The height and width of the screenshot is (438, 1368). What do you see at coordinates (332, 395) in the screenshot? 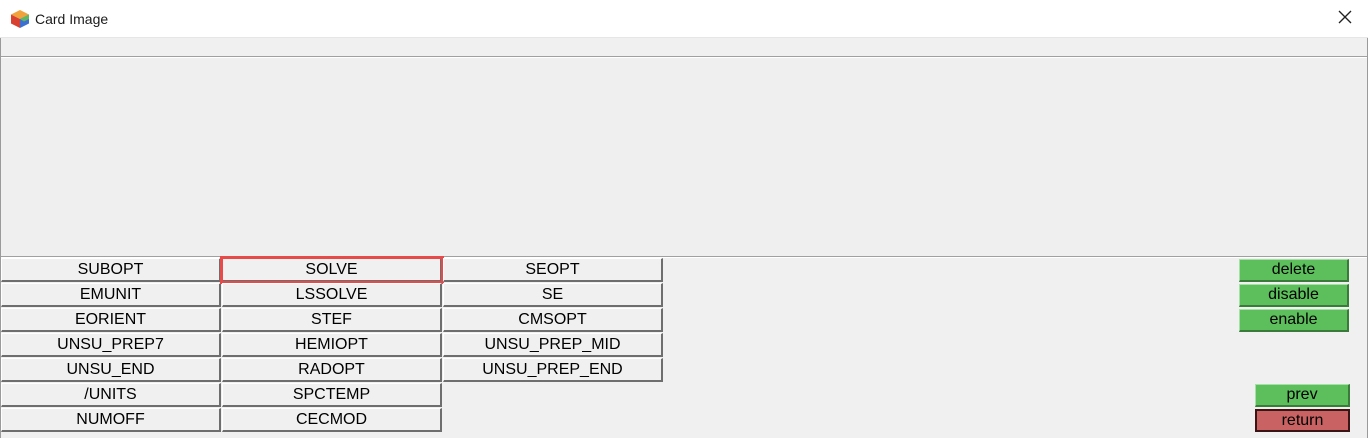
I see `card-button: SPCTEMP` at bounding box center [332, 395].